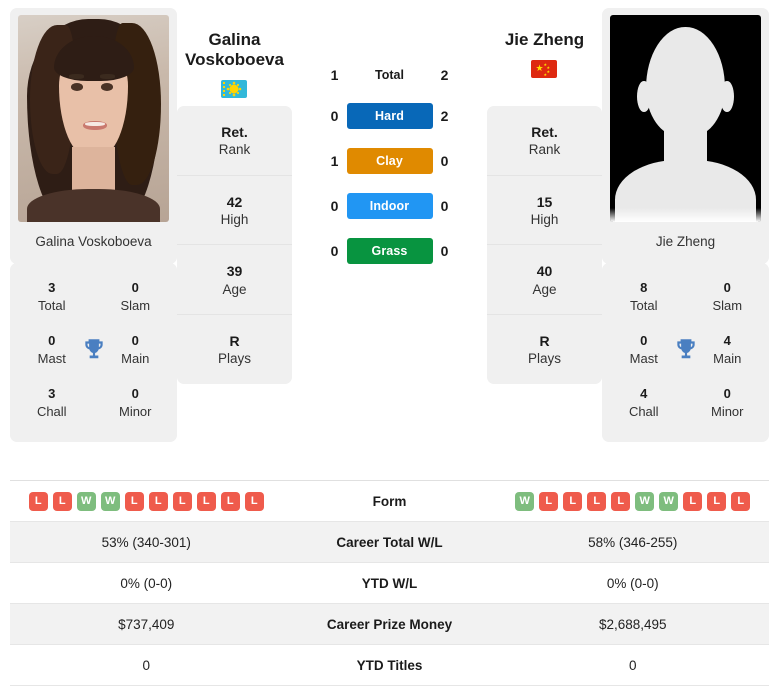 This screenshot has width=779, height=699. I want to click on row-label-form: Form, so click(389, 501).